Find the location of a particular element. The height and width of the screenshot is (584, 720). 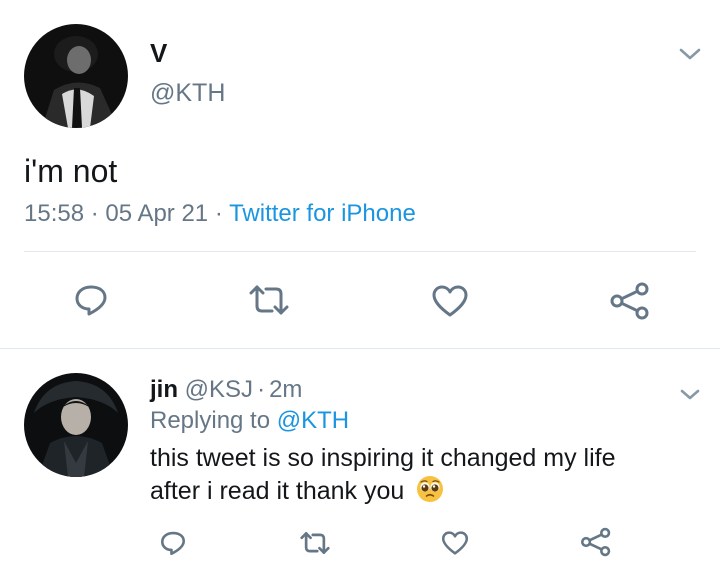

tweet-source-link: Twitter for iPhone is located at coordinates (322, 213).